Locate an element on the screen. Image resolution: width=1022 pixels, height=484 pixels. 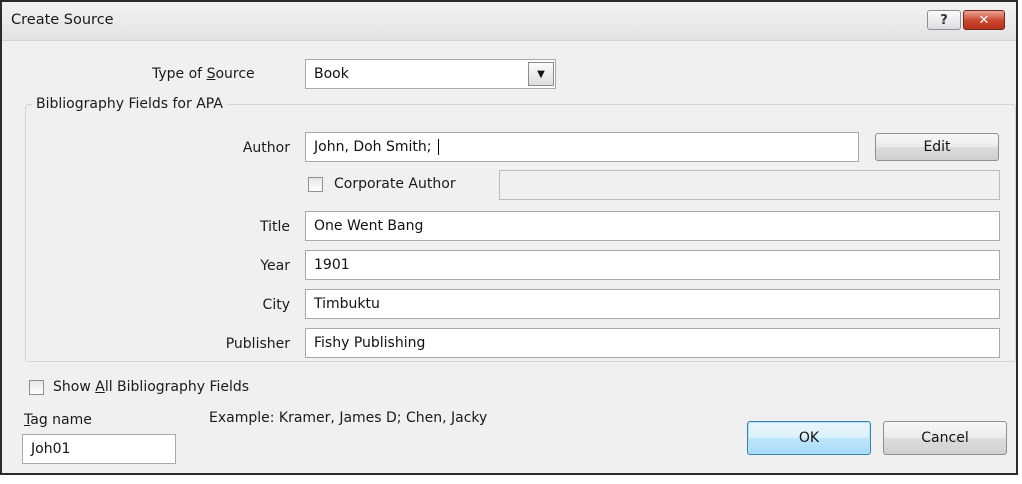
help-icon: ? is located at coordinates (944, 20).